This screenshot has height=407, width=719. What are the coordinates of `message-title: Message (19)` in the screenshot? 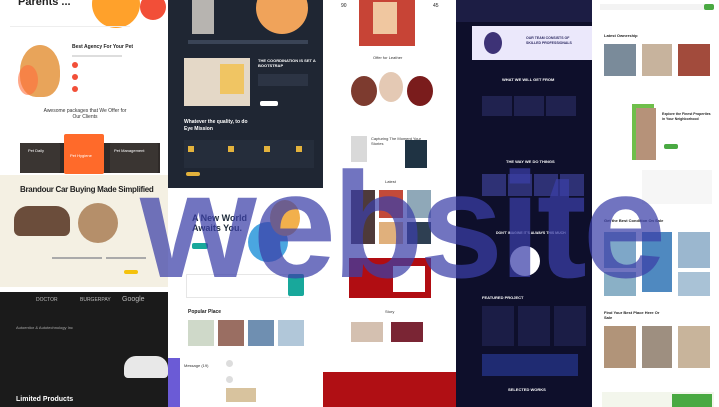 It's located at (196, 365).